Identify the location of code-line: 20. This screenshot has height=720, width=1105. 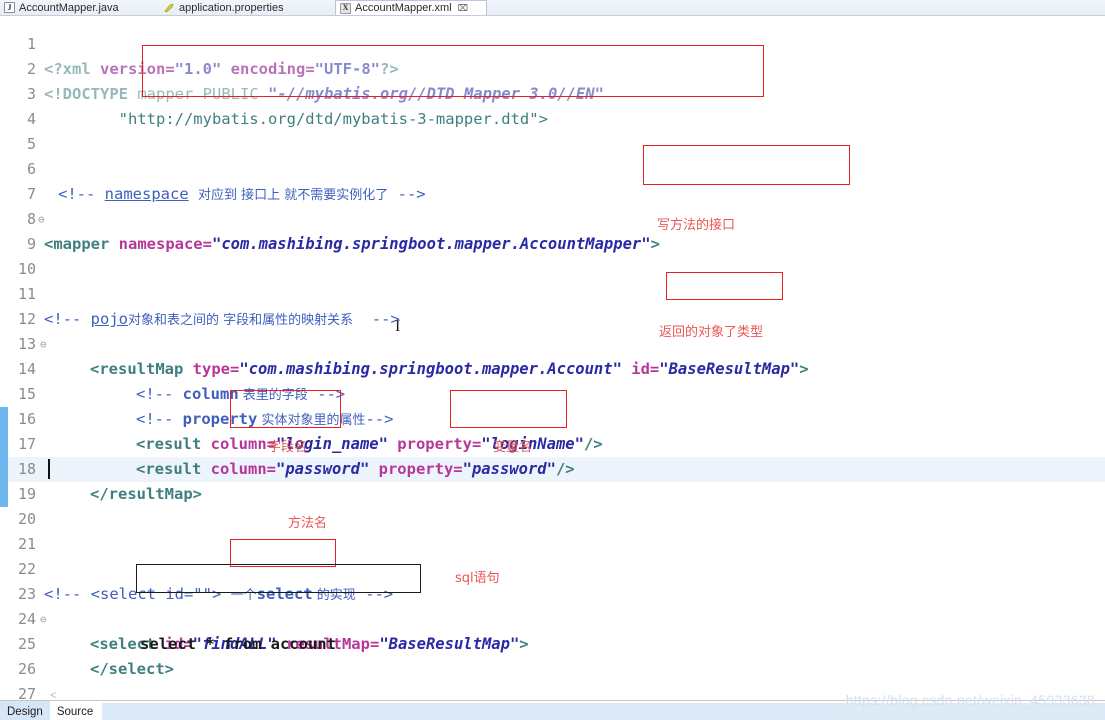
(552, 505).